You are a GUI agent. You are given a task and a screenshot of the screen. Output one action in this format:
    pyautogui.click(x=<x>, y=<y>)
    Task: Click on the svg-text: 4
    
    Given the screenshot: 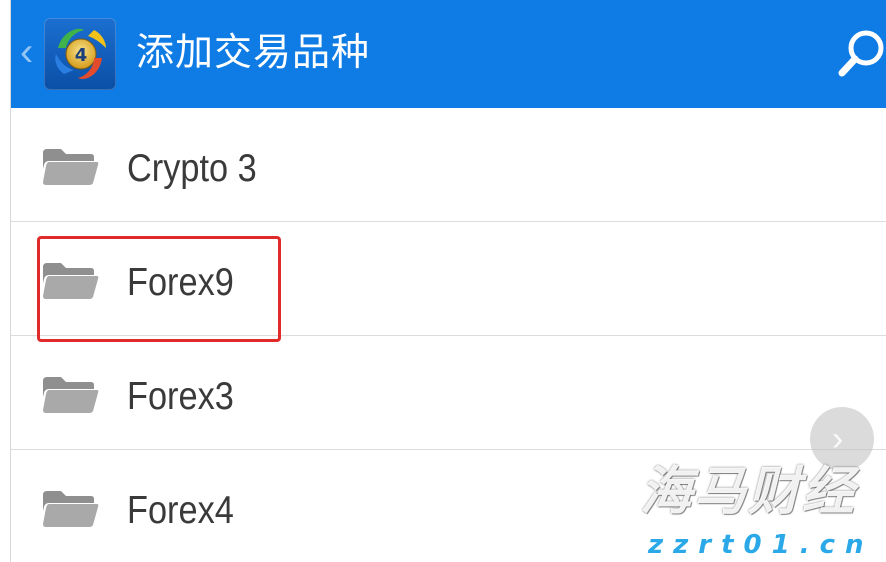 What is the action you would take?
    pyautogui.click(x=81, y=55)
    